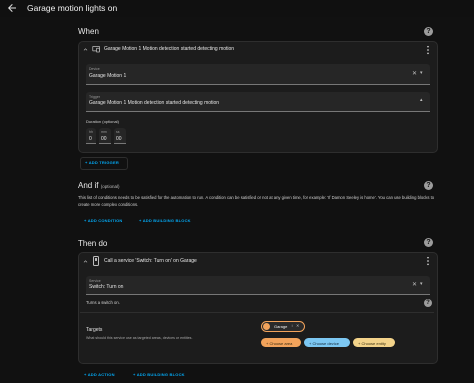 The width and height of the screenshot is (474, 383). I want to click on minutes-label: mm, so click(104, 132).